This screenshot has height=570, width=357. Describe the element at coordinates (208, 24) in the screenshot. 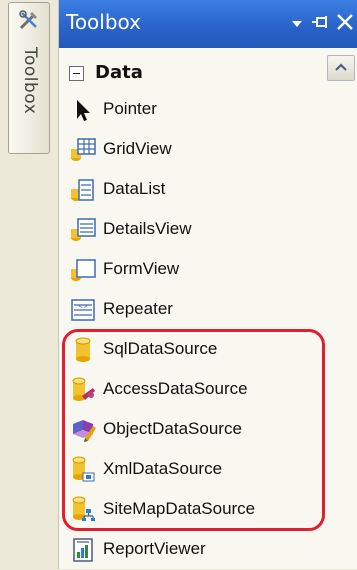

I see `title-bar: Toolbox` at that location.